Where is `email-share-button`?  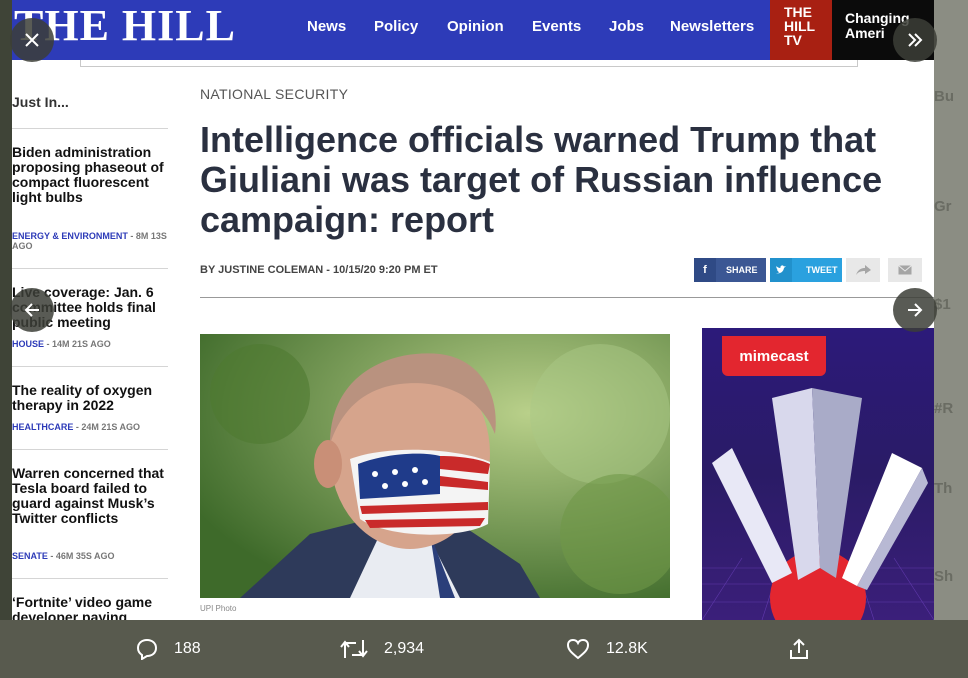
email-share-button is located at coordinates (905, 270).